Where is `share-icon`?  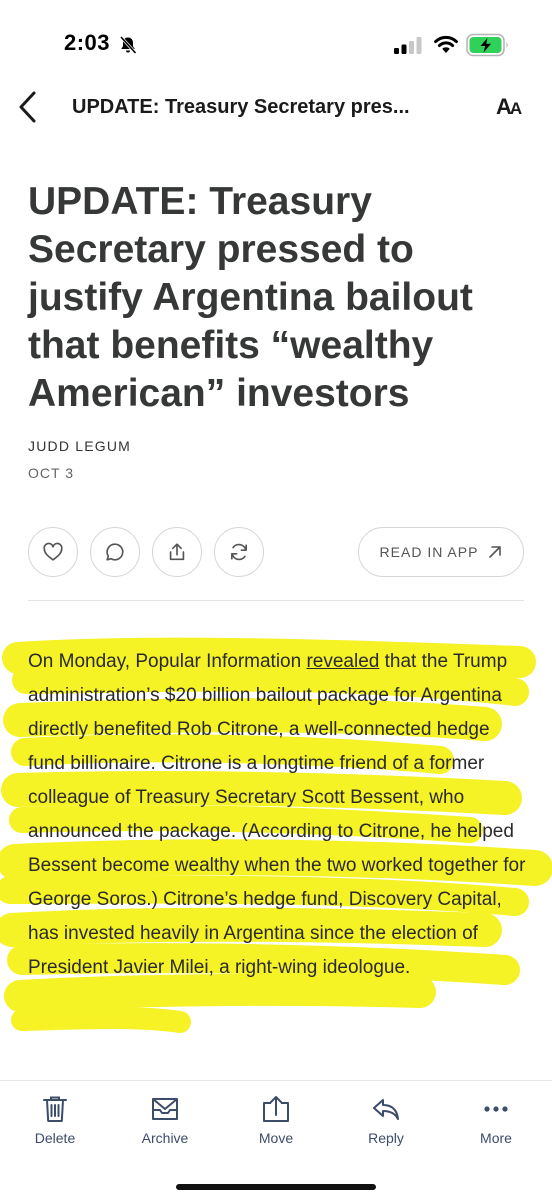 share-icon is located at coordinates (177, 552).